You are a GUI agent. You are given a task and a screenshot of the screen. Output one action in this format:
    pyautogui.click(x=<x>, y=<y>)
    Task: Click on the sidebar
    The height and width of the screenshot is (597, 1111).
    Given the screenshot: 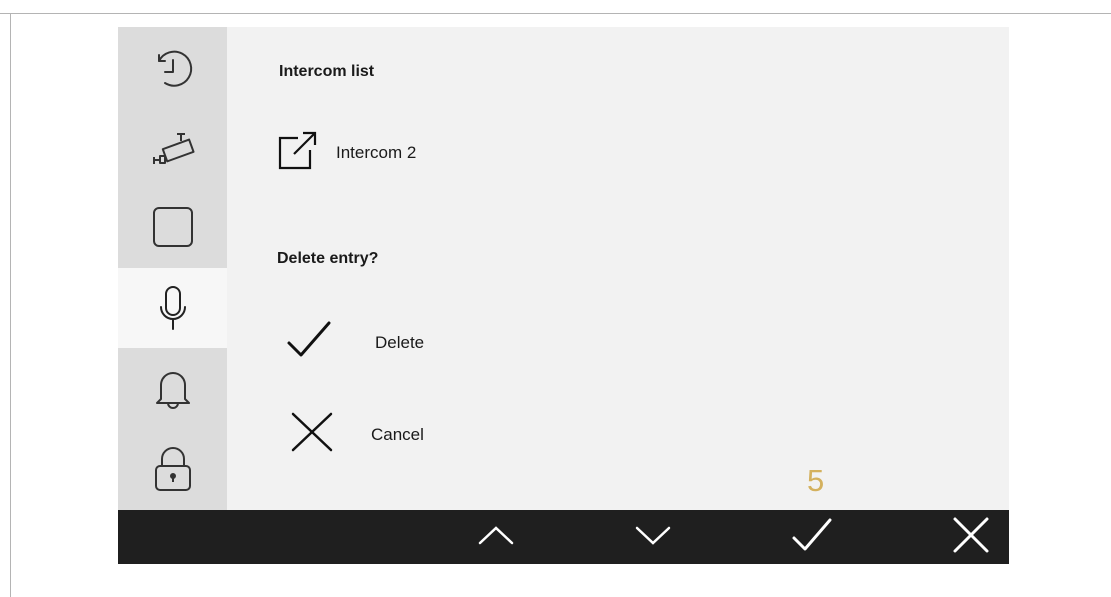 What is the action you would take?
    pyautogui.click(x=172, y=295)
    